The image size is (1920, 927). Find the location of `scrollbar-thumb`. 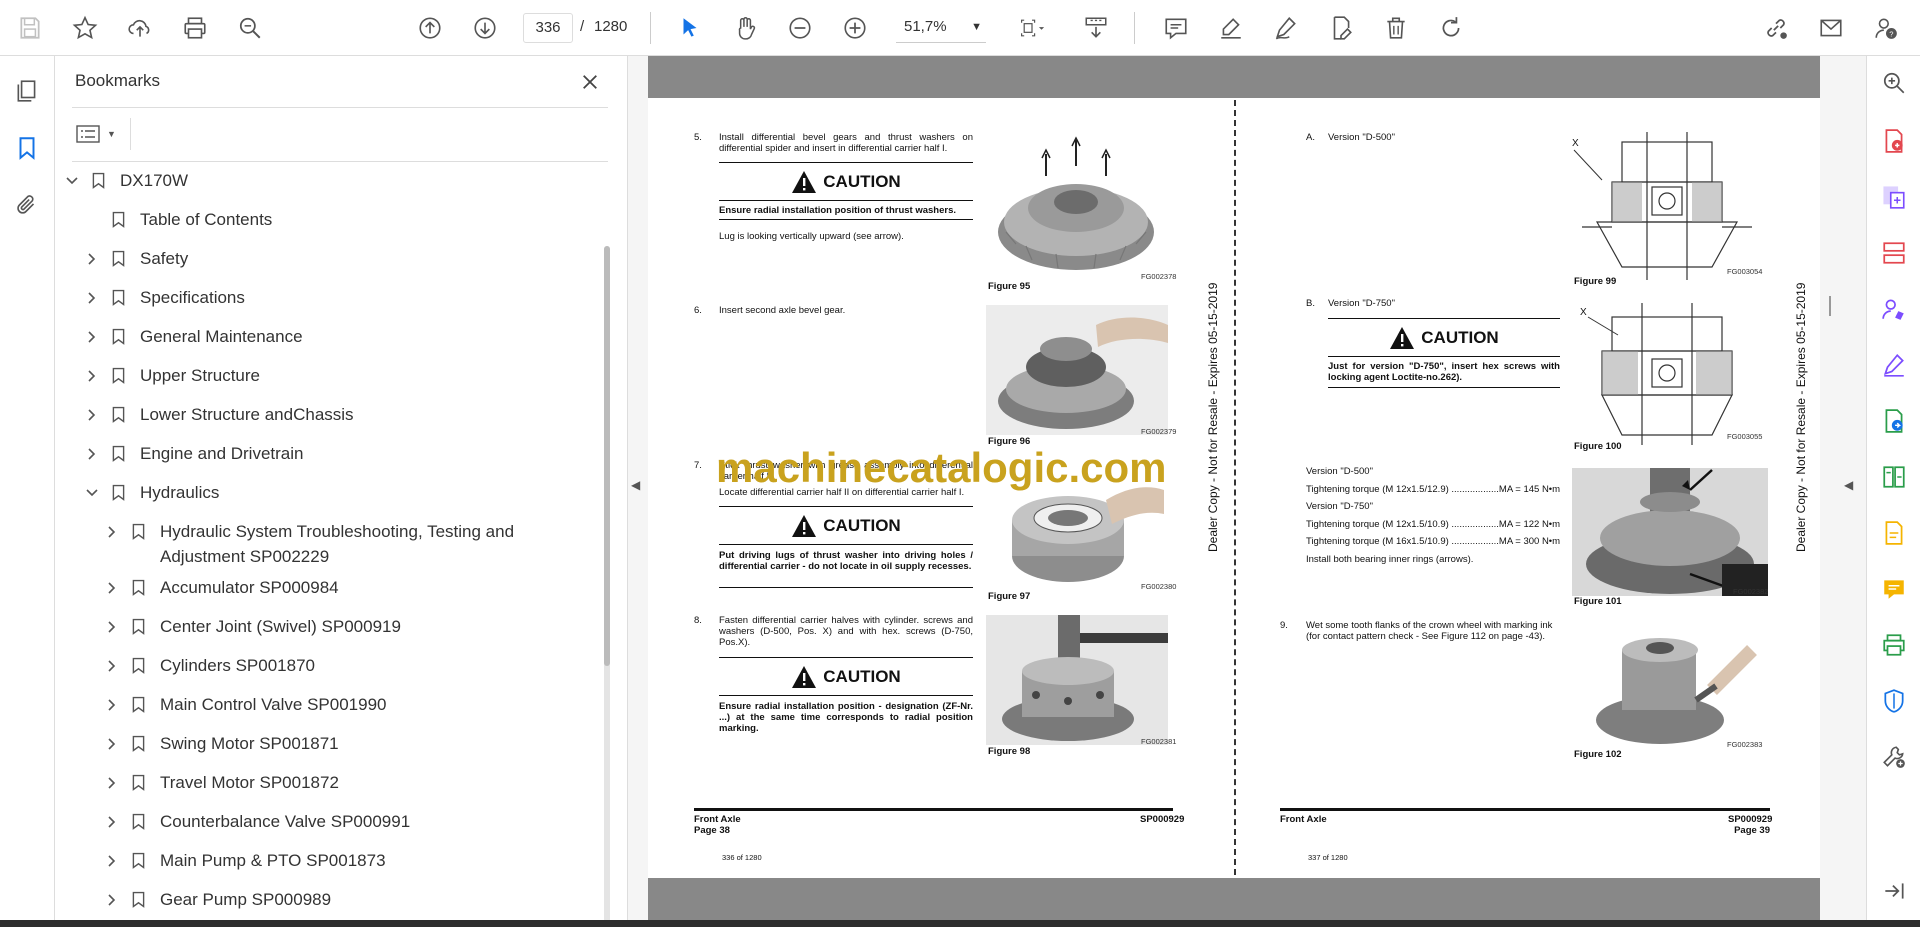

scrollbar-thumb is located at coordinates (607, 456).